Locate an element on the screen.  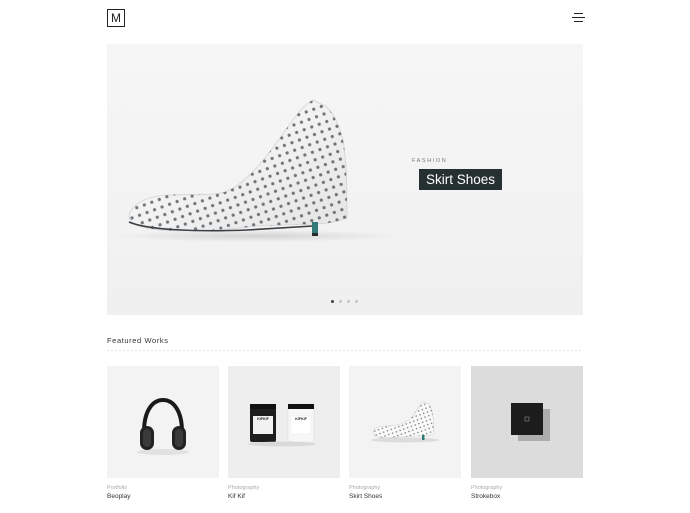
box-thumbnail is located at coordinates (527, 422).